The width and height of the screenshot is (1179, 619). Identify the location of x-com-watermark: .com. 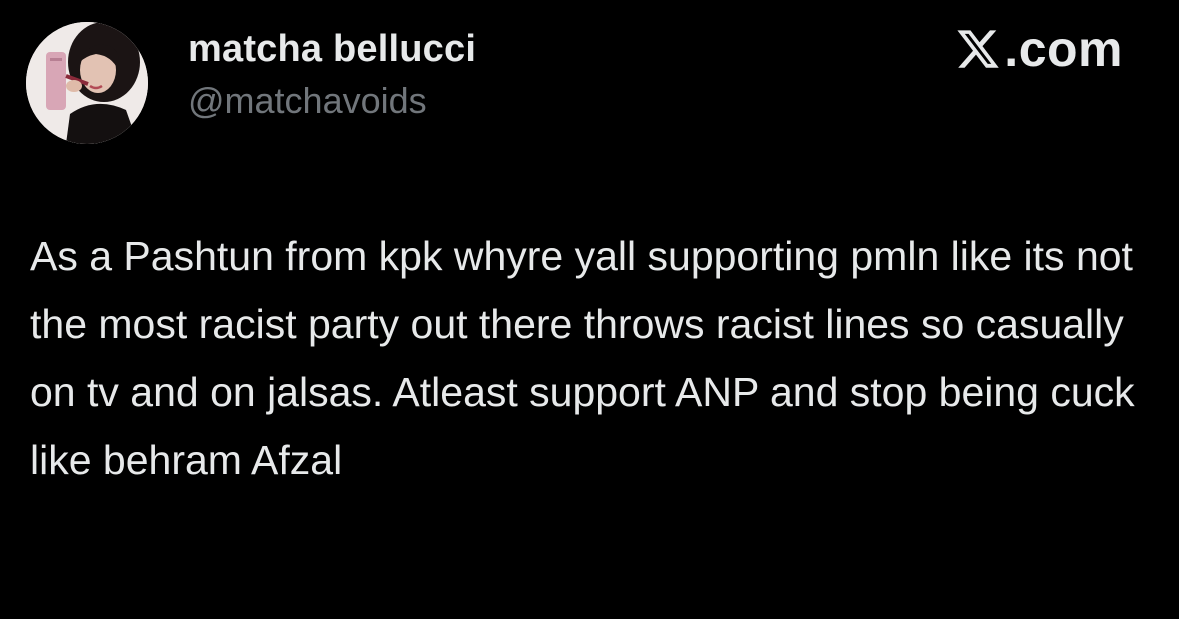
(1038, 49).